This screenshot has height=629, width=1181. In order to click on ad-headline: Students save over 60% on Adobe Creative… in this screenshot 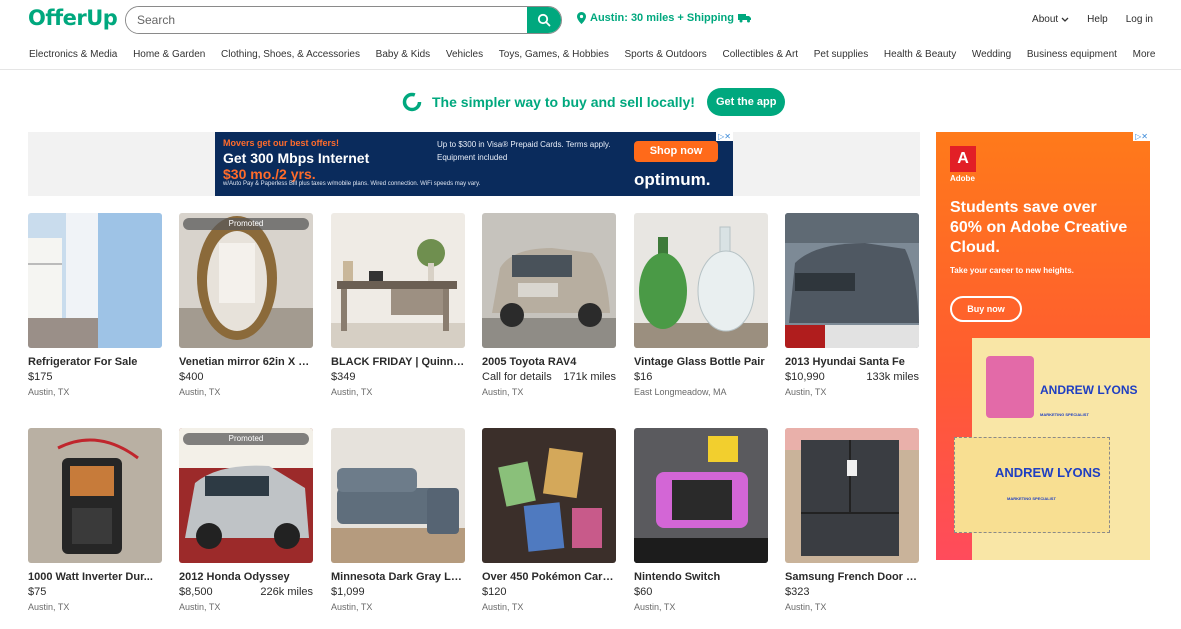, I will do `click(1039, 227)`.